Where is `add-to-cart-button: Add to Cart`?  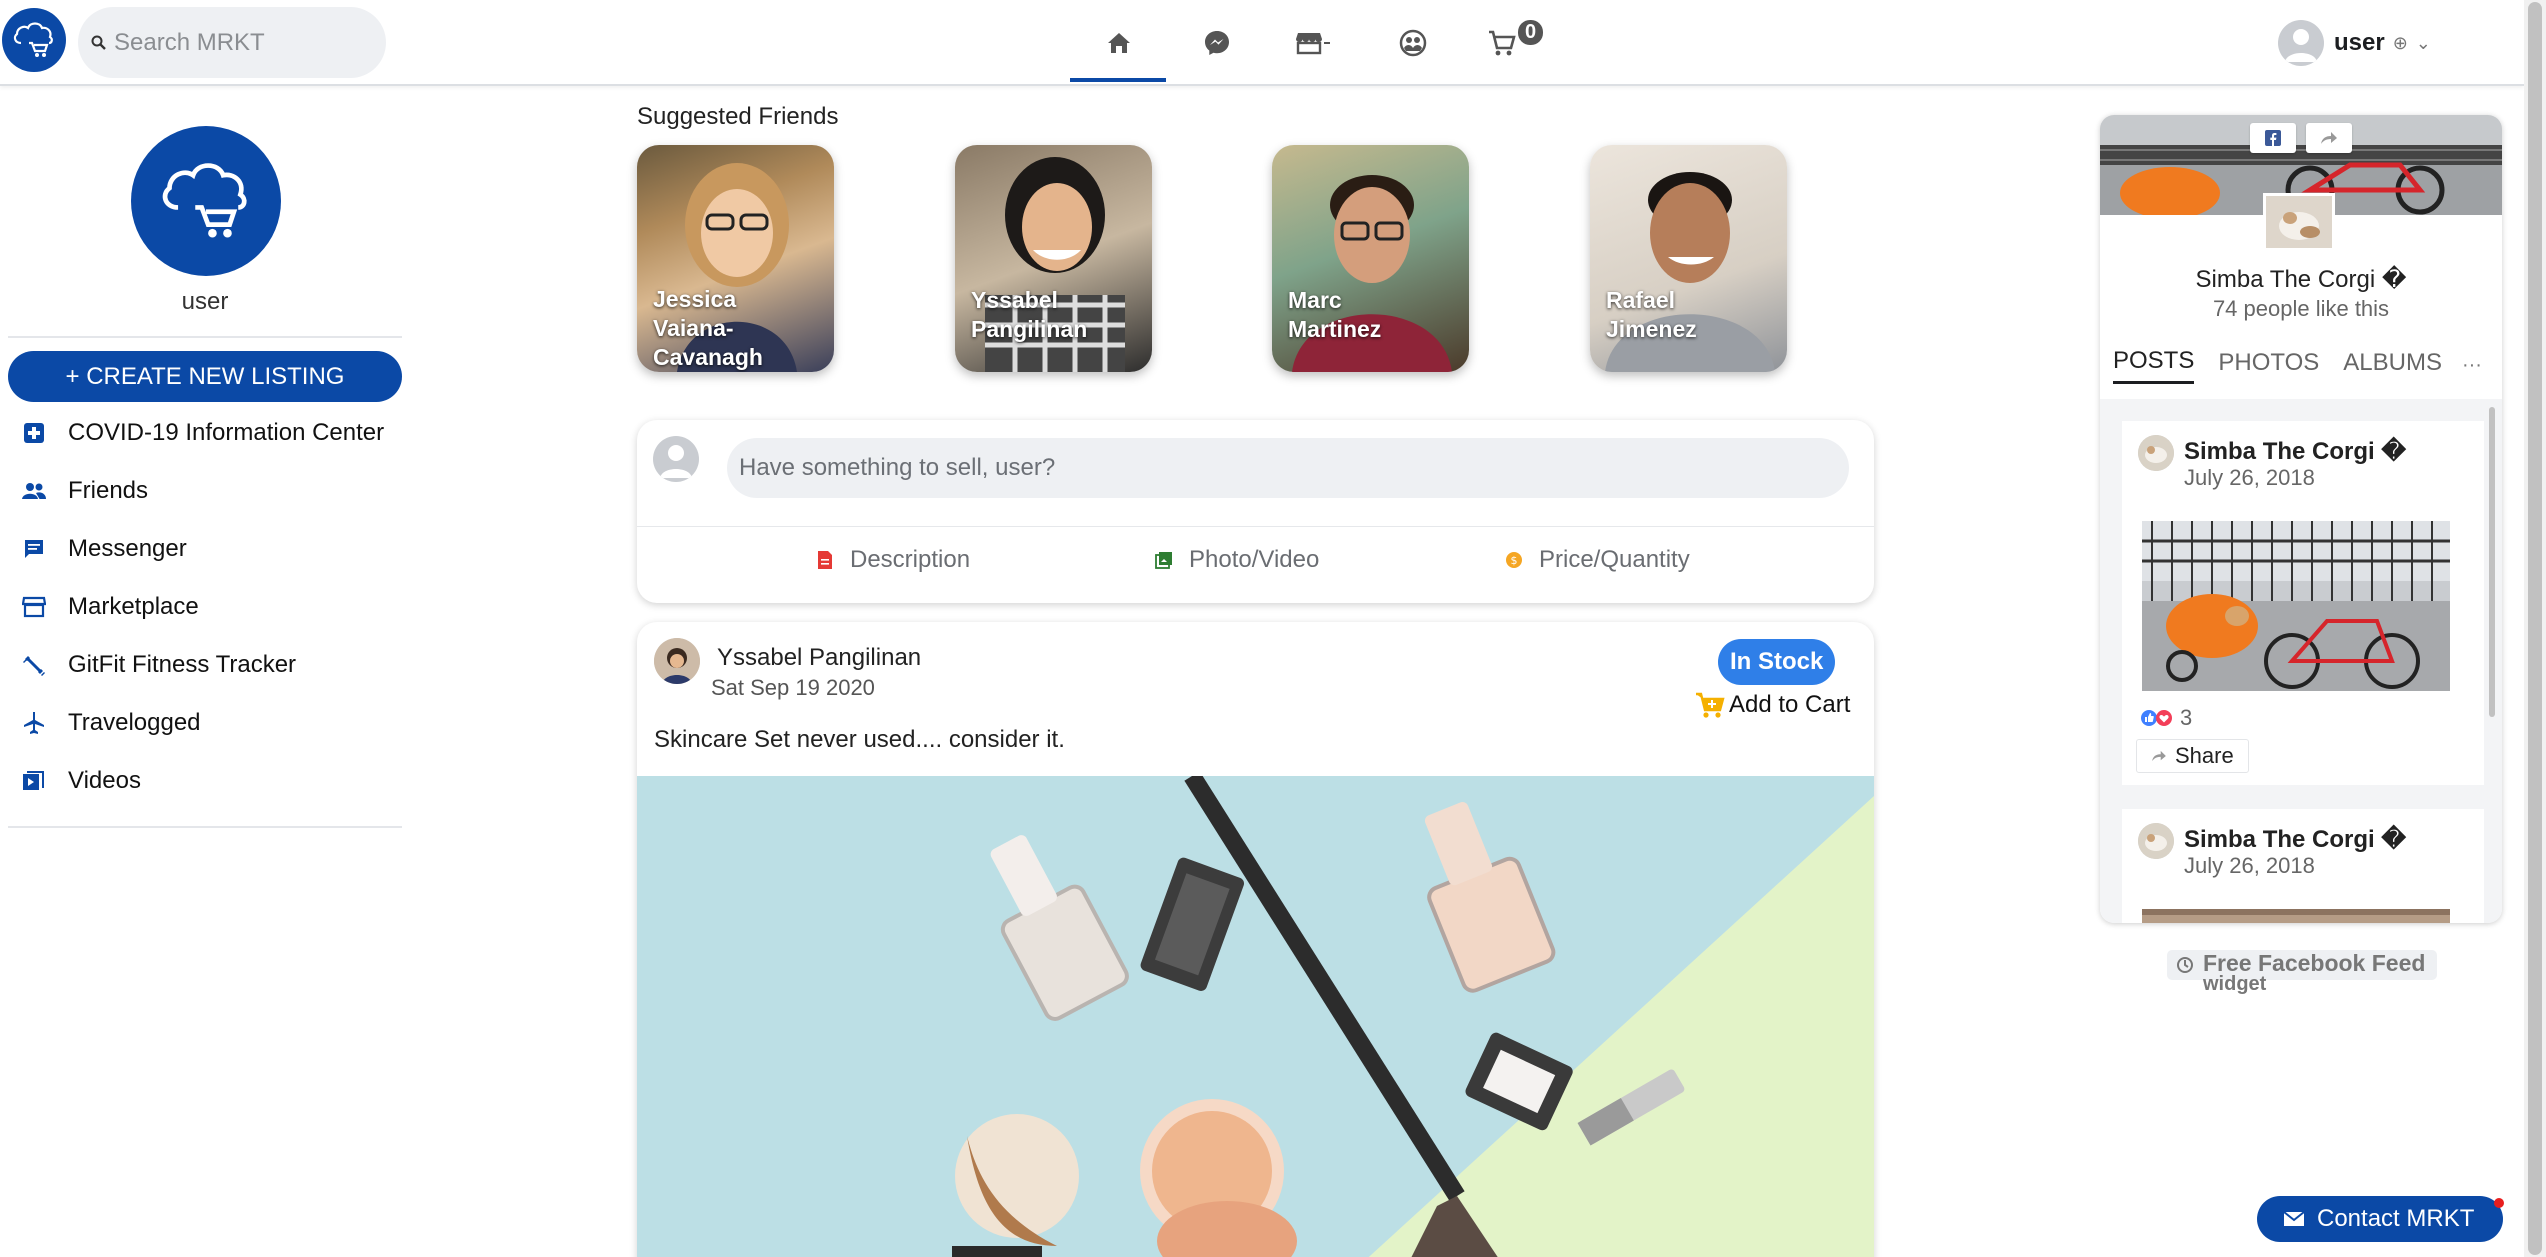
add-to-cart-button: Add to Cart is located at coordinates (1772, 705).